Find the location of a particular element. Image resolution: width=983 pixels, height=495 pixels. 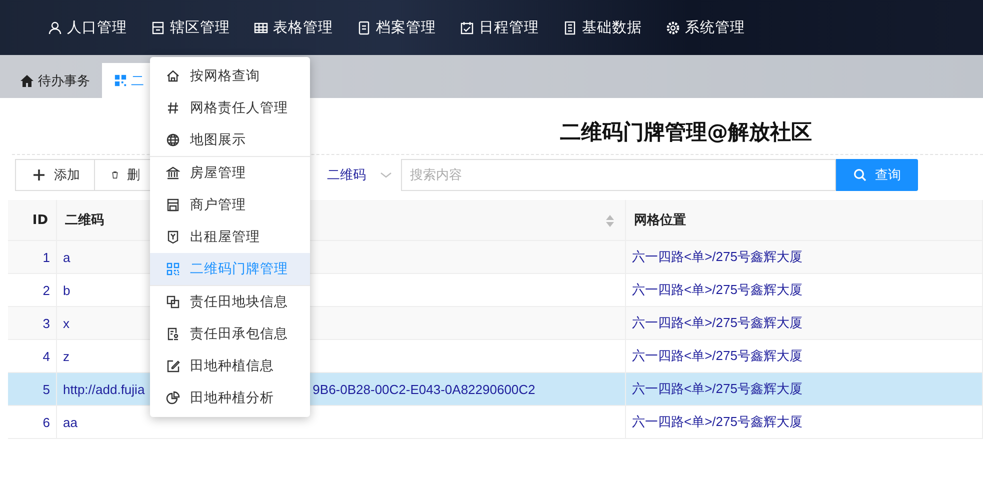

nav-menu-item: 档案管理 is located at coordinates (396, 27).